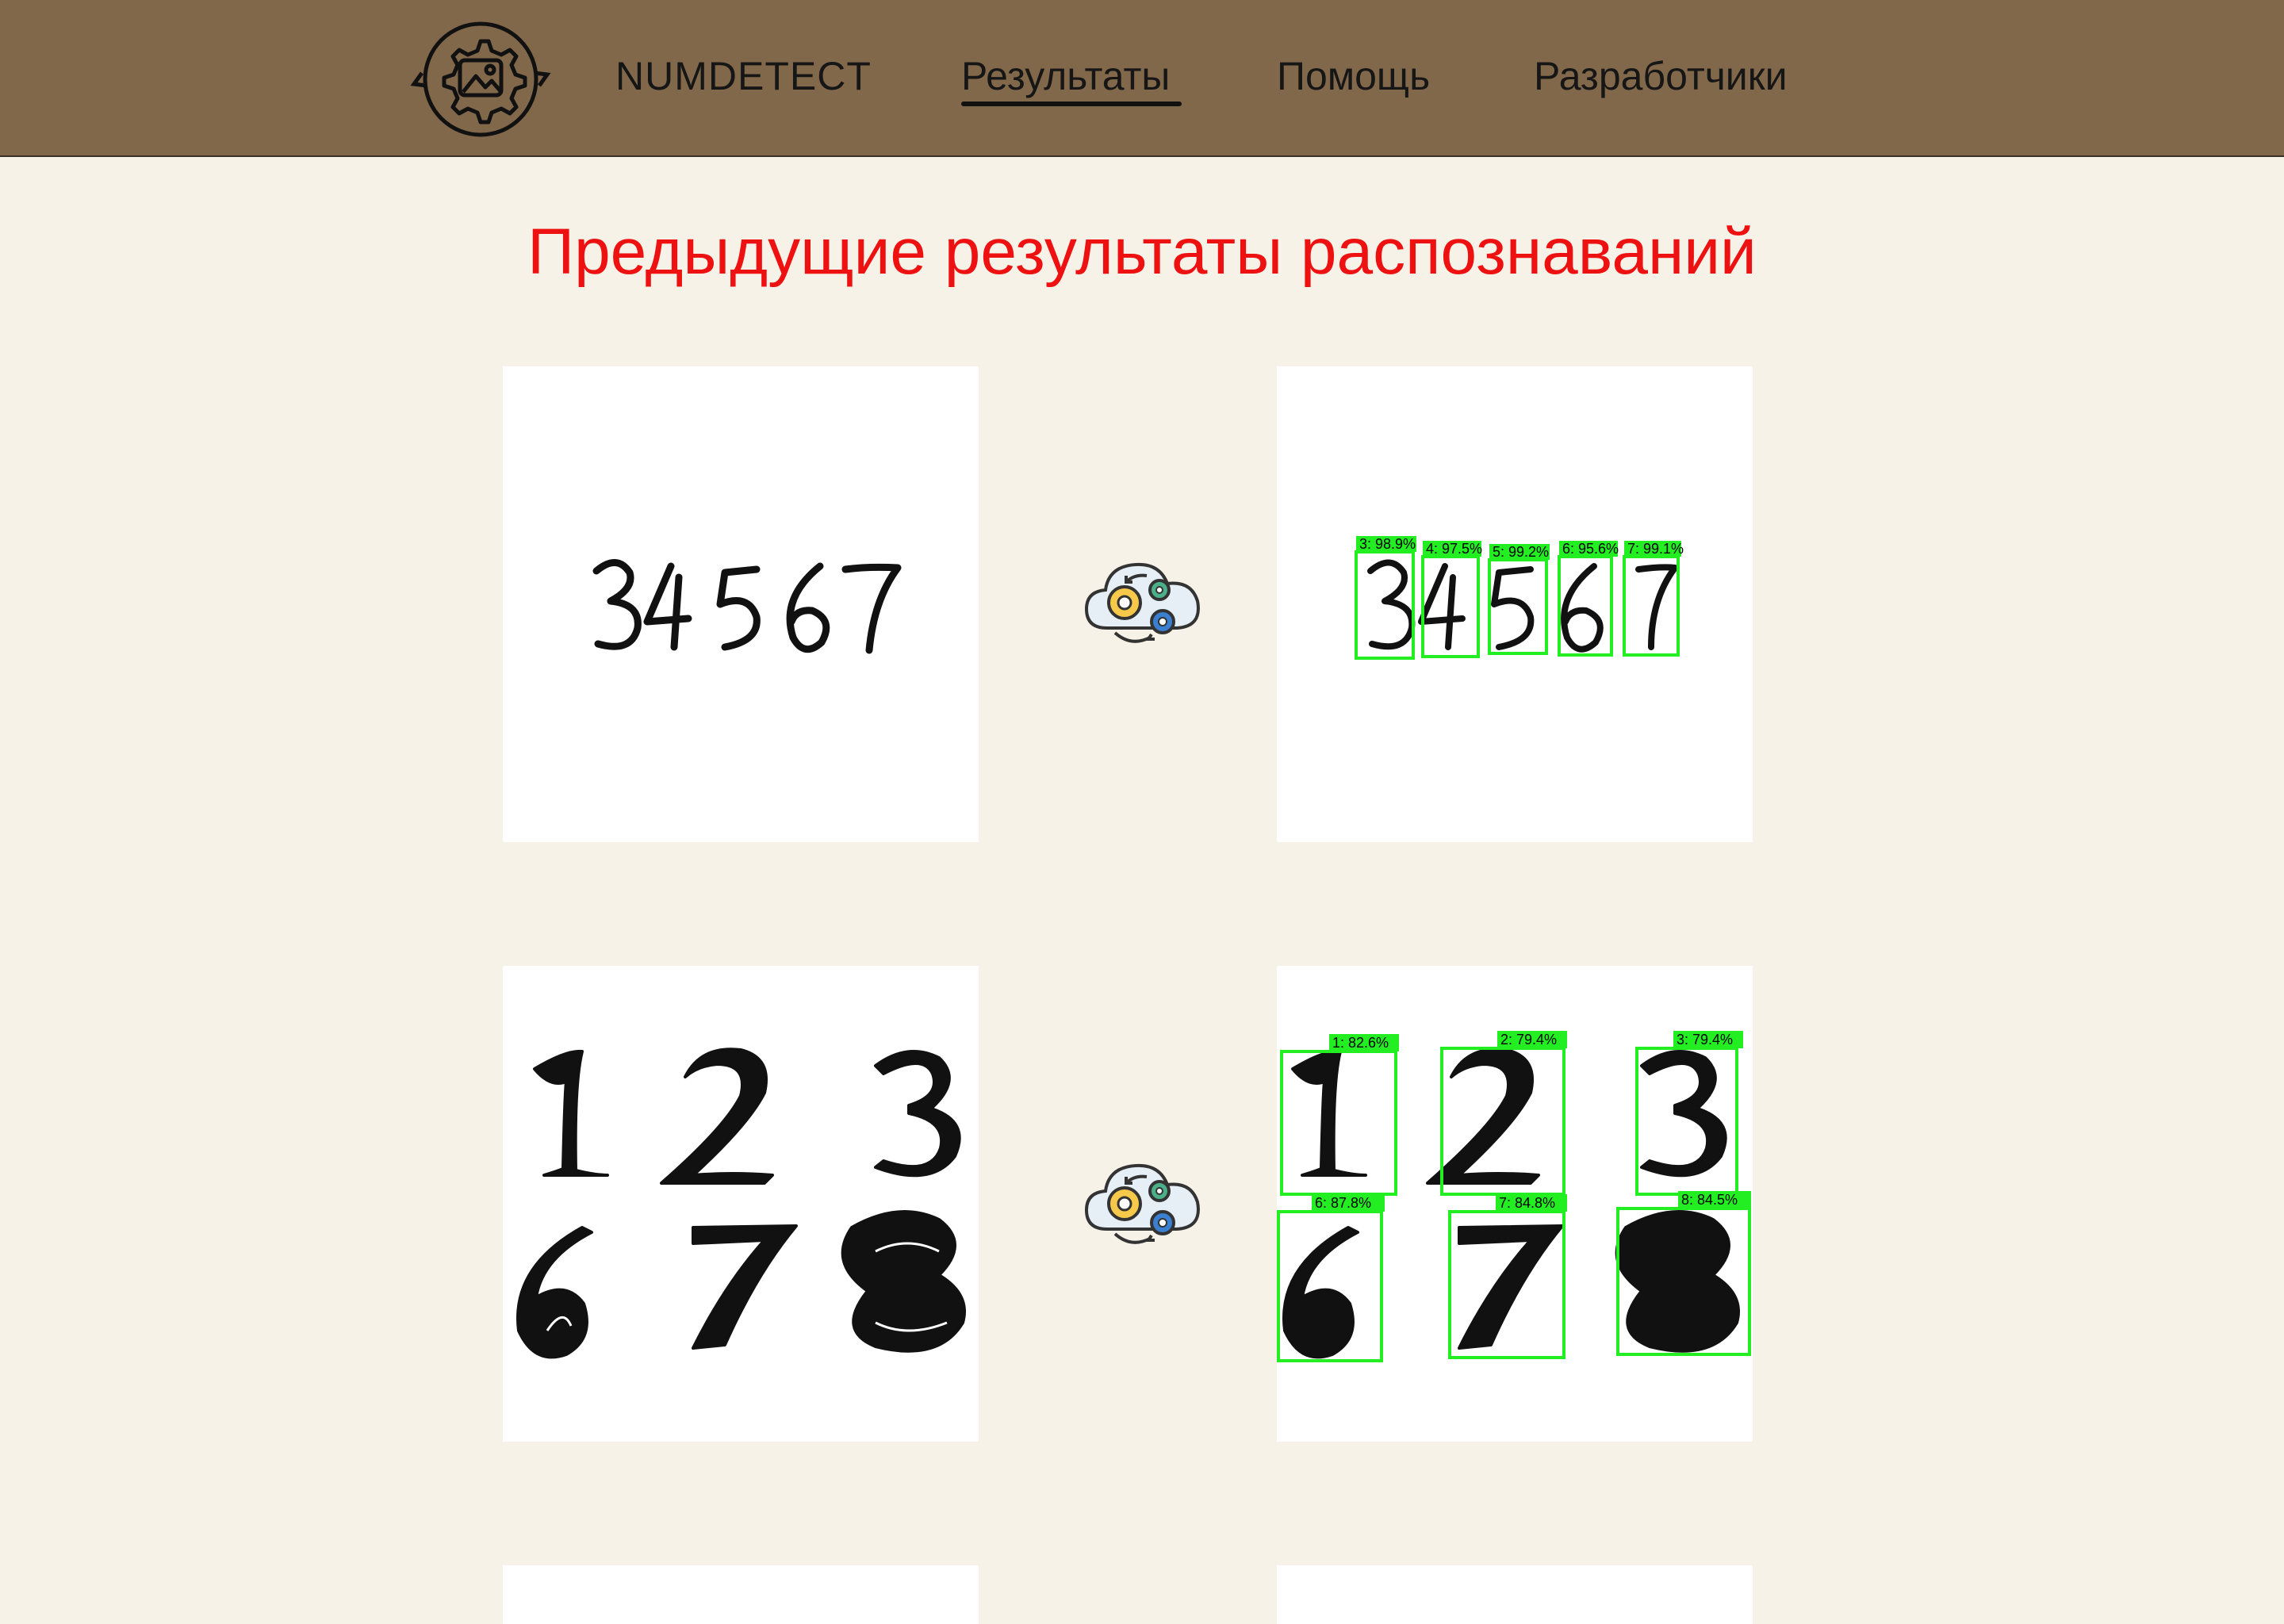 The height and width of the screenshot is (1624, 2284). Describe the element at coordinates (1528, 1040) in the screenshot. I see `detection-label: 2: 79.4%` at that location.